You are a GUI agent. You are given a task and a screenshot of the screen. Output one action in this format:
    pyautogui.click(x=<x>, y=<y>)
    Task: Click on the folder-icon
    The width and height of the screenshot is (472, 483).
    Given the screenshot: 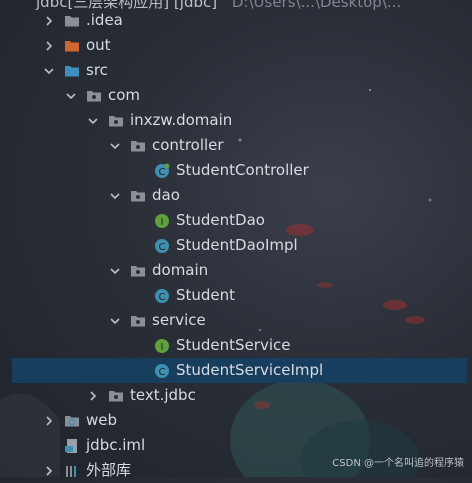 What is the action you would take?
    pyautogui.click(x=72, y=21)
    